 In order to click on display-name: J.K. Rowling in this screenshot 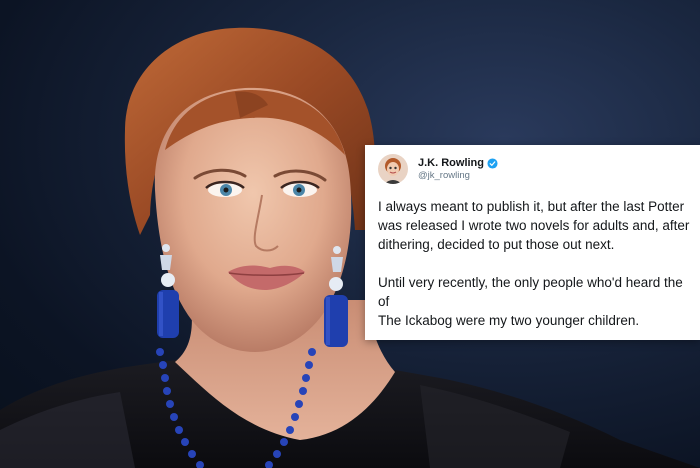, I will do `click(451, 163)`.